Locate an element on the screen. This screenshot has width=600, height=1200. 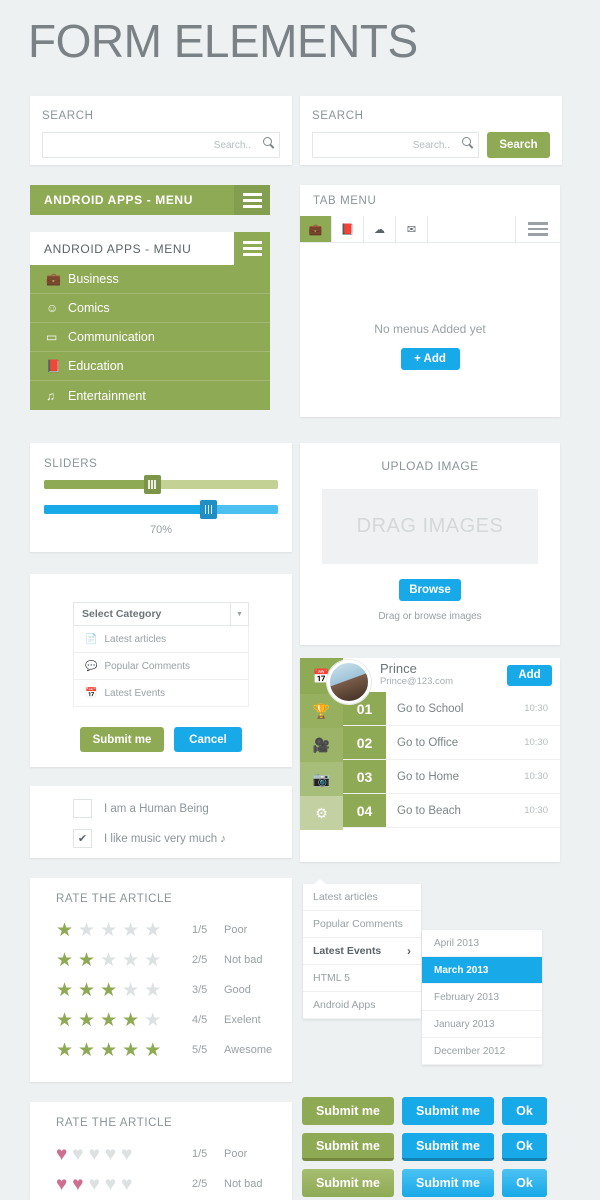
rating-row: ★ ★ ★ ★ ★ 2/5 Not bad is located at coordinates (174, 960).